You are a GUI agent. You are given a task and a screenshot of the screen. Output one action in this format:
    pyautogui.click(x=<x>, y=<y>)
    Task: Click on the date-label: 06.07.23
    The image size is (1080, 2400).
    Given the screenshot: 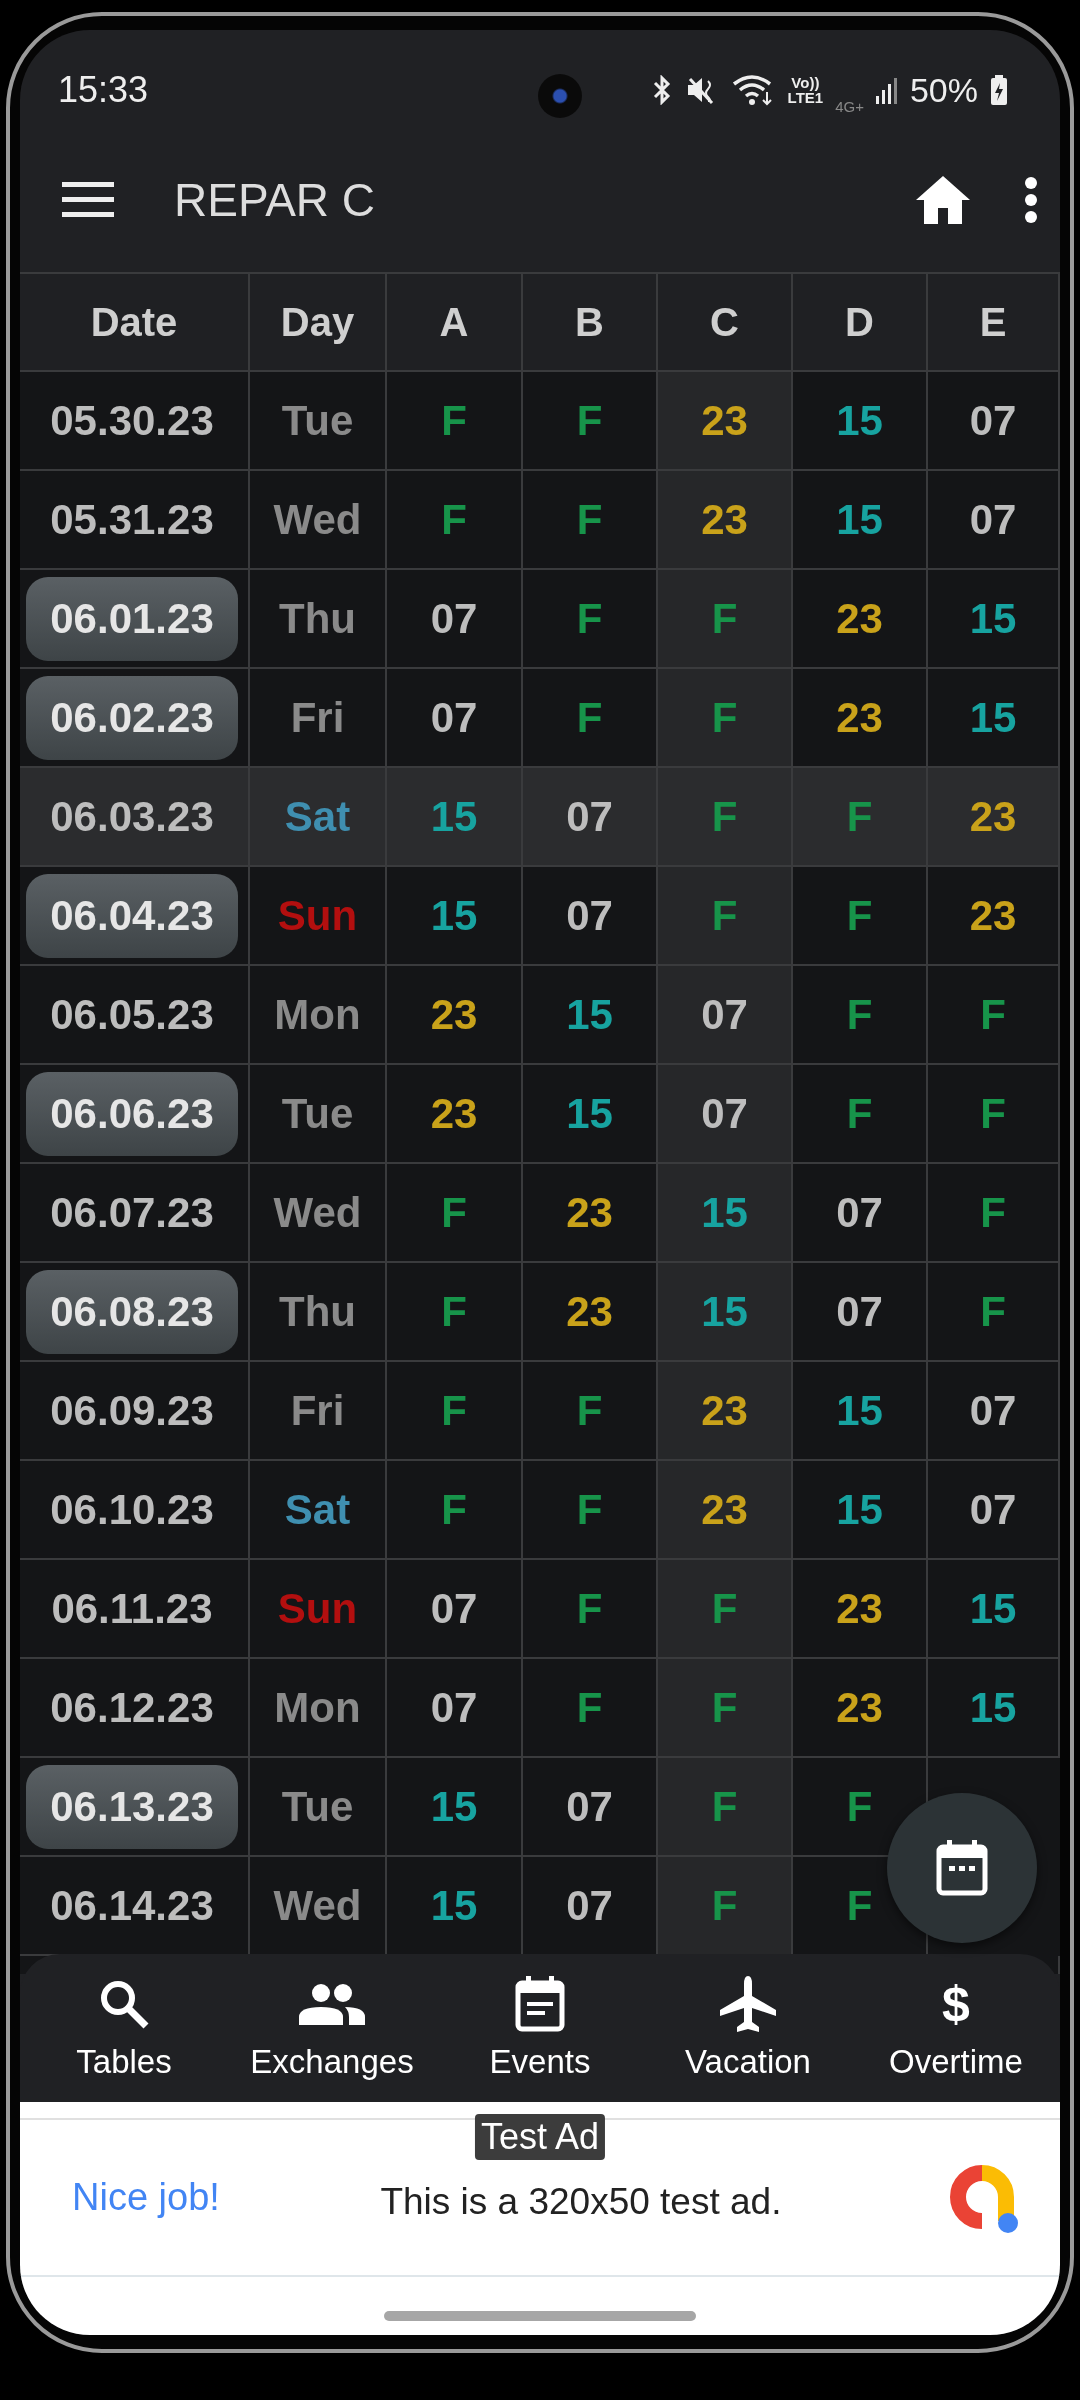 What is the action you would take?
    pyautogui.click(x=132, y=1212)
    